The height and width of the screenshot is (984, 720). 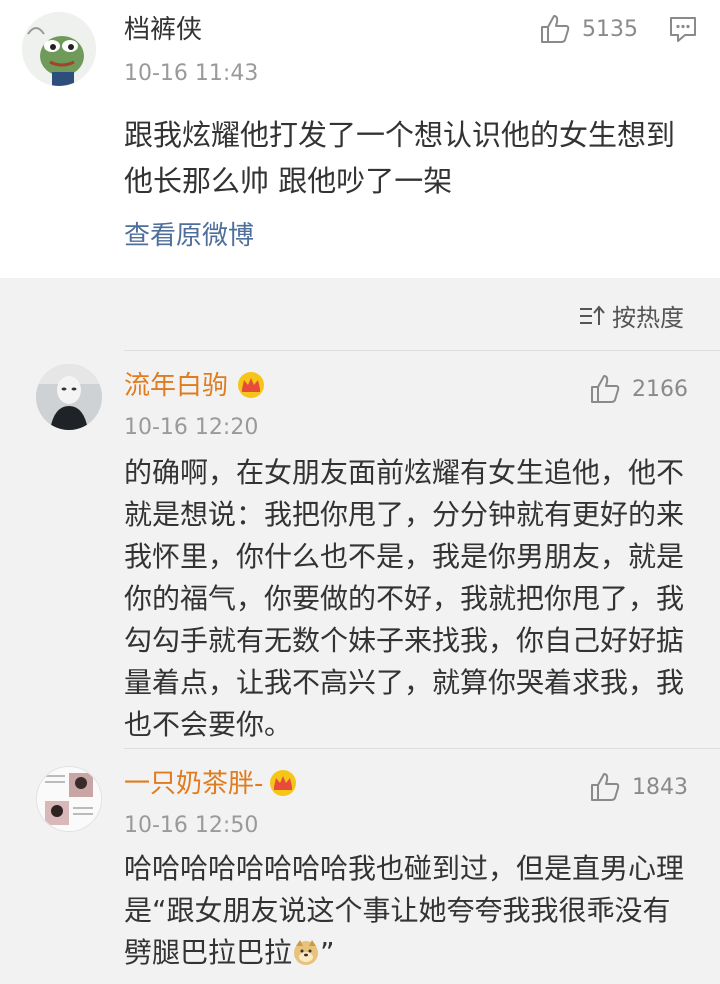 What do you see at coordinates (683, 29) in the screenshot?
I see `comment-icon` at bounding box center [683, 29].